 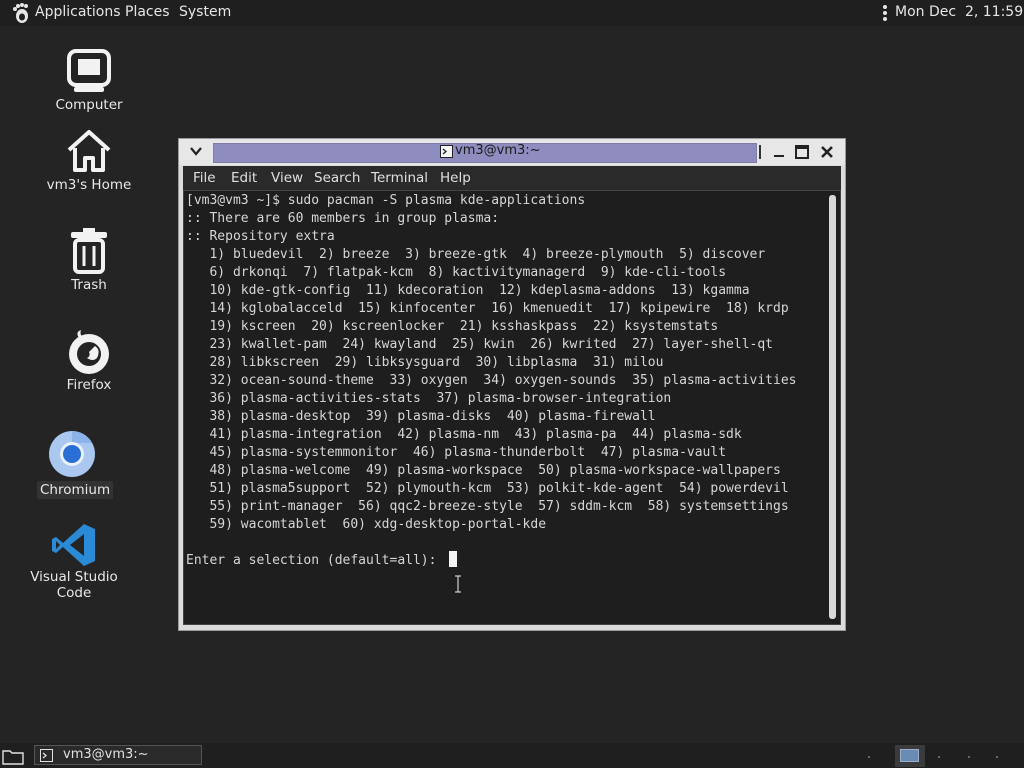 What do you see at coordinates (196, 151) in the screenshot?
I see `chevron-down-icon` at bounding box center [196, 151].